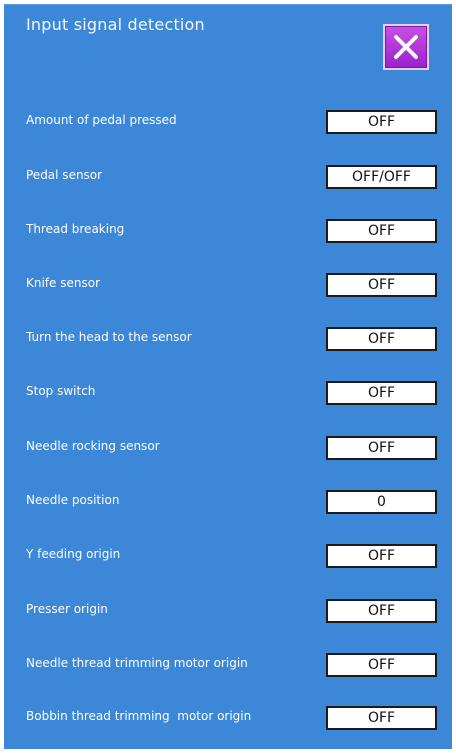 The width and height of the screenshot is (456, 753). What do you see at coordinates (381, 177) in the screenshot?
I see `signal-value: OFF/OFF` at bounding box center [381, 177].